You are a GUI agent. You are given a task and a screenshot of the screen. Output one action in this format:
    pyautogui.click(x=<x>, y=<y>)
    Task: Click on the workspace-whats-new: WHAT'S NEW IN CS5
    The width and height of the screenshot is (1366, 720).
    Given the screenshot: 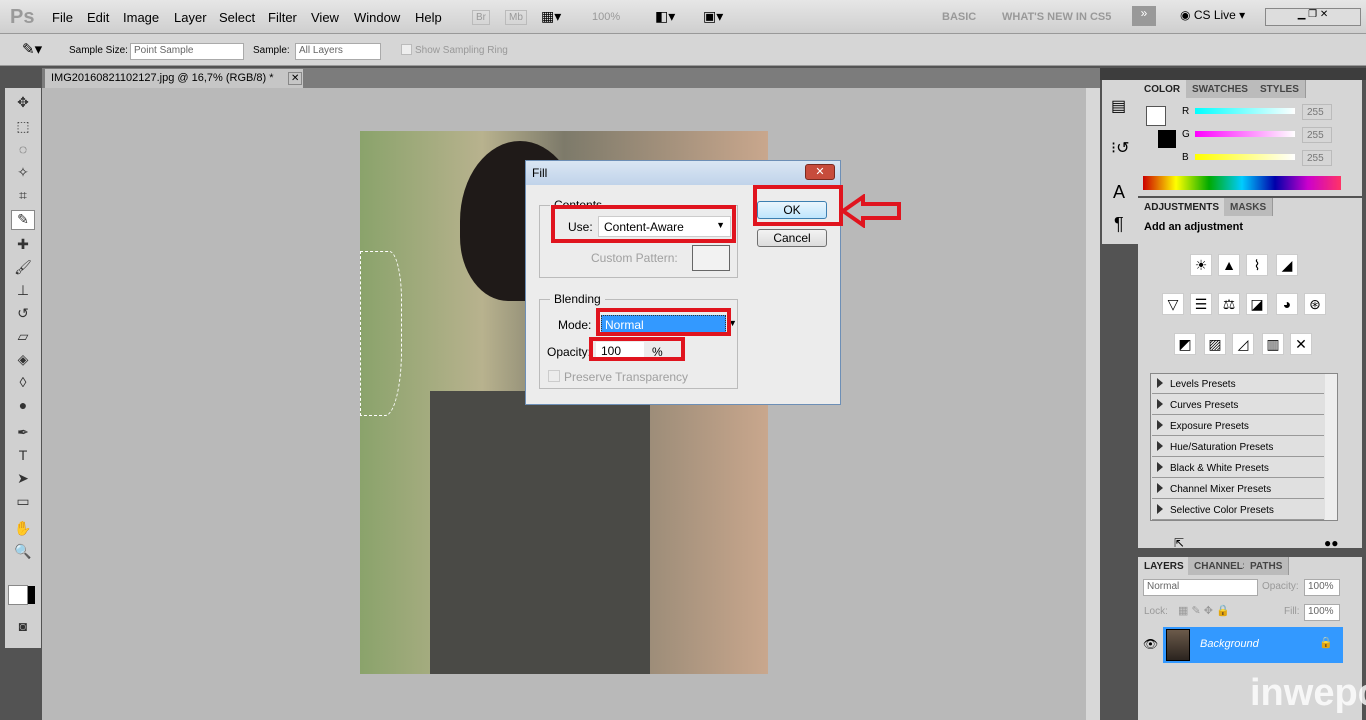 What is the action you would take?
    pyautogui.click(x=1056, y=17)
    